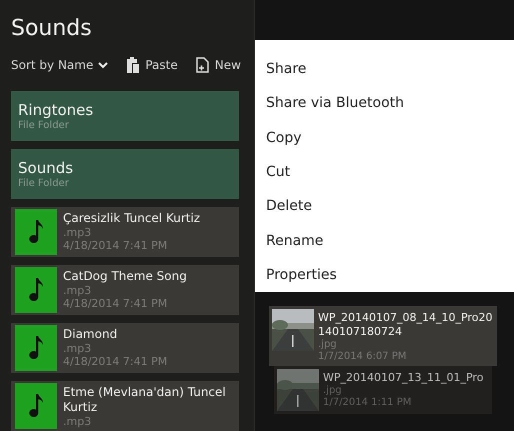 The image size is (514, 431). What do you see at coordinates (59, 65) in the screenshot?
I see `sort-dropdown: Sort by Name` at bounding box center [59, 65].